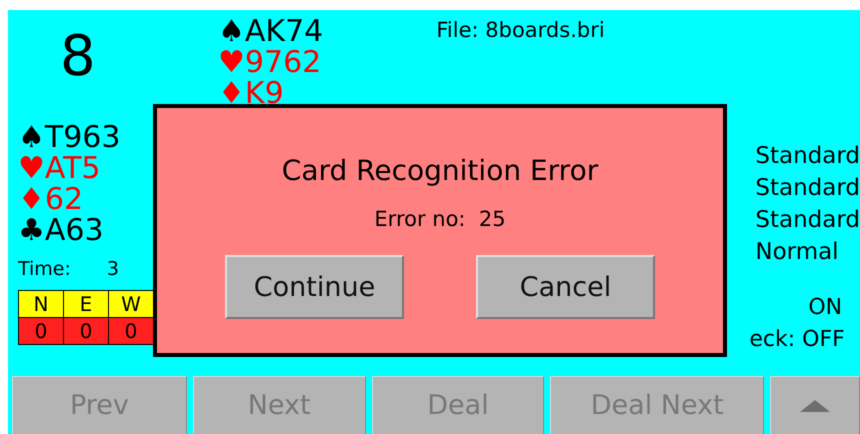 Image resolution: width=860 pixels, height=434 pixels. I want to click on hand-suit-line: ♥9762, so click(270, 62).